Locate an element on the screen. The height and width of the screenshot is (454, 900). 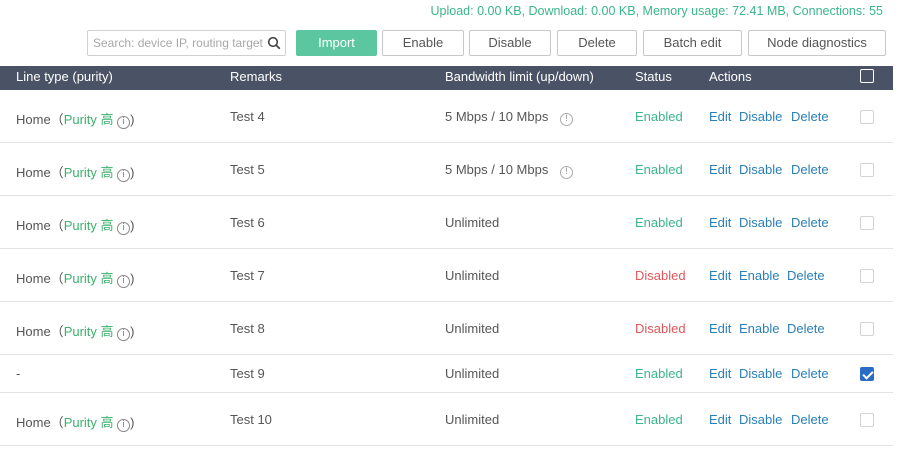
remarks-cell: Test 9 is located at coordinates (247, 373).